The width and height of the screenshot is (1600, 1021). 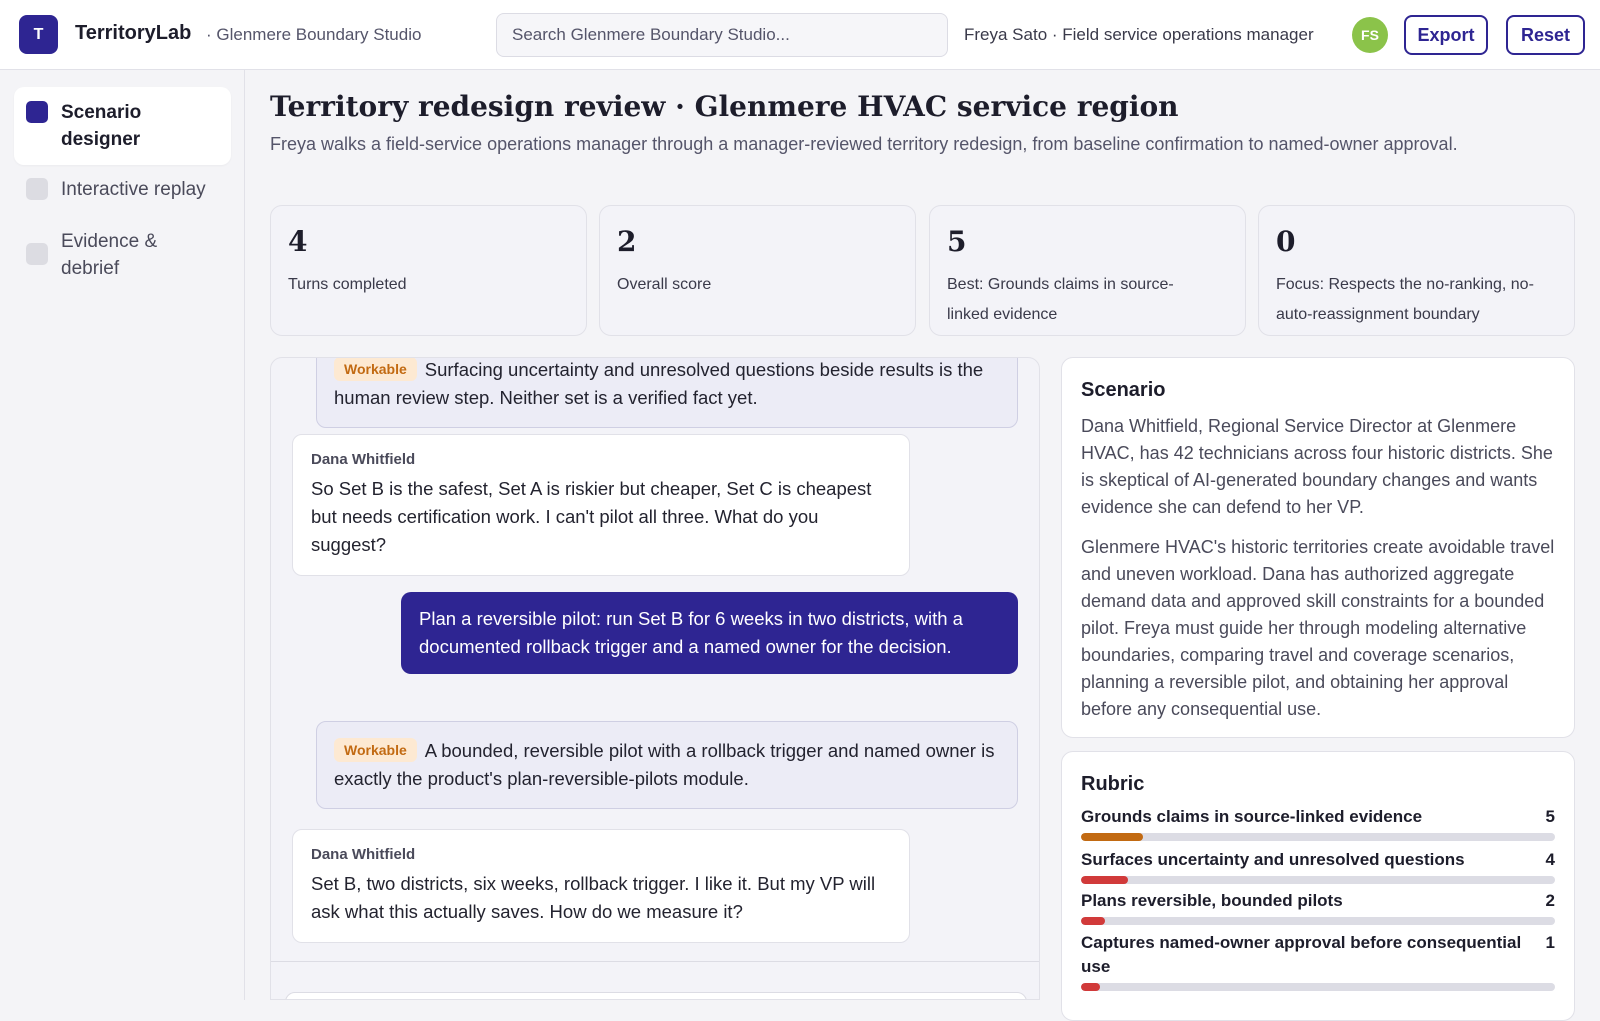 I want to click on stat-card-overall-score: 2 Overall score, so click(x=757, y=270).